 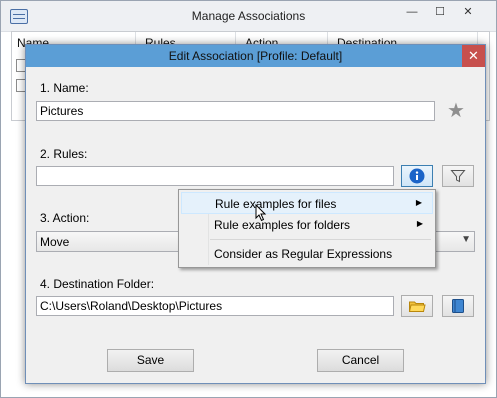 What do you see at coordinates (303, 254) in the screenshot?
I see `menu-item-label: Consider as Regular Expressions` at bounding box center [303, 254].